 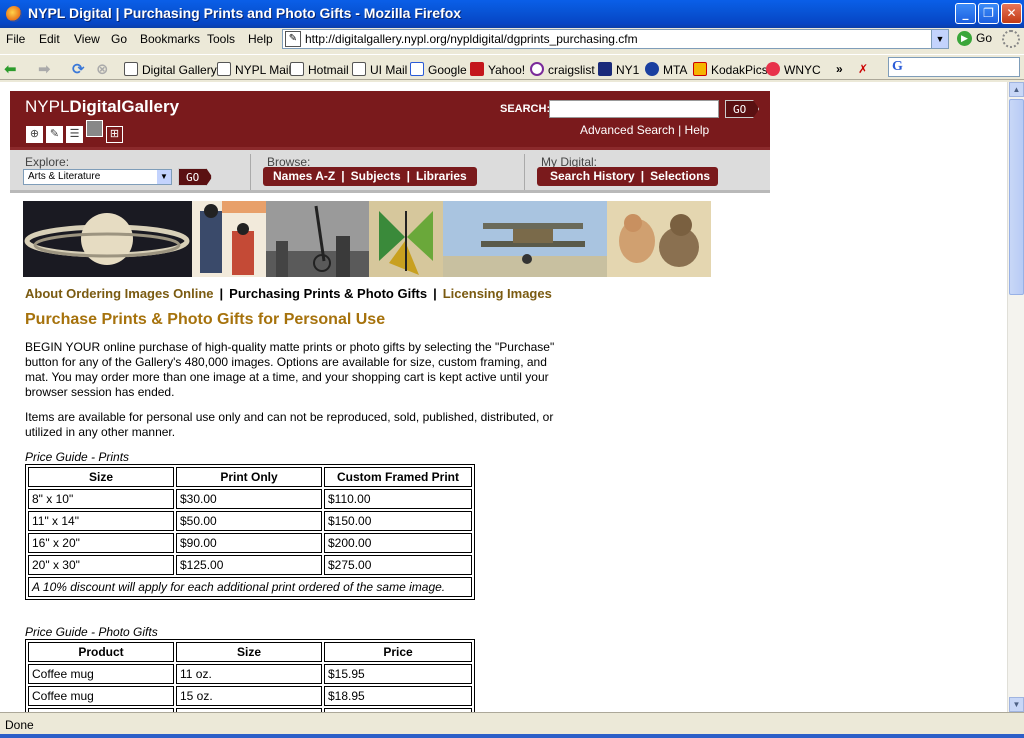 I want to click on libraries-link: Libraries, so click(x=441, y=176).